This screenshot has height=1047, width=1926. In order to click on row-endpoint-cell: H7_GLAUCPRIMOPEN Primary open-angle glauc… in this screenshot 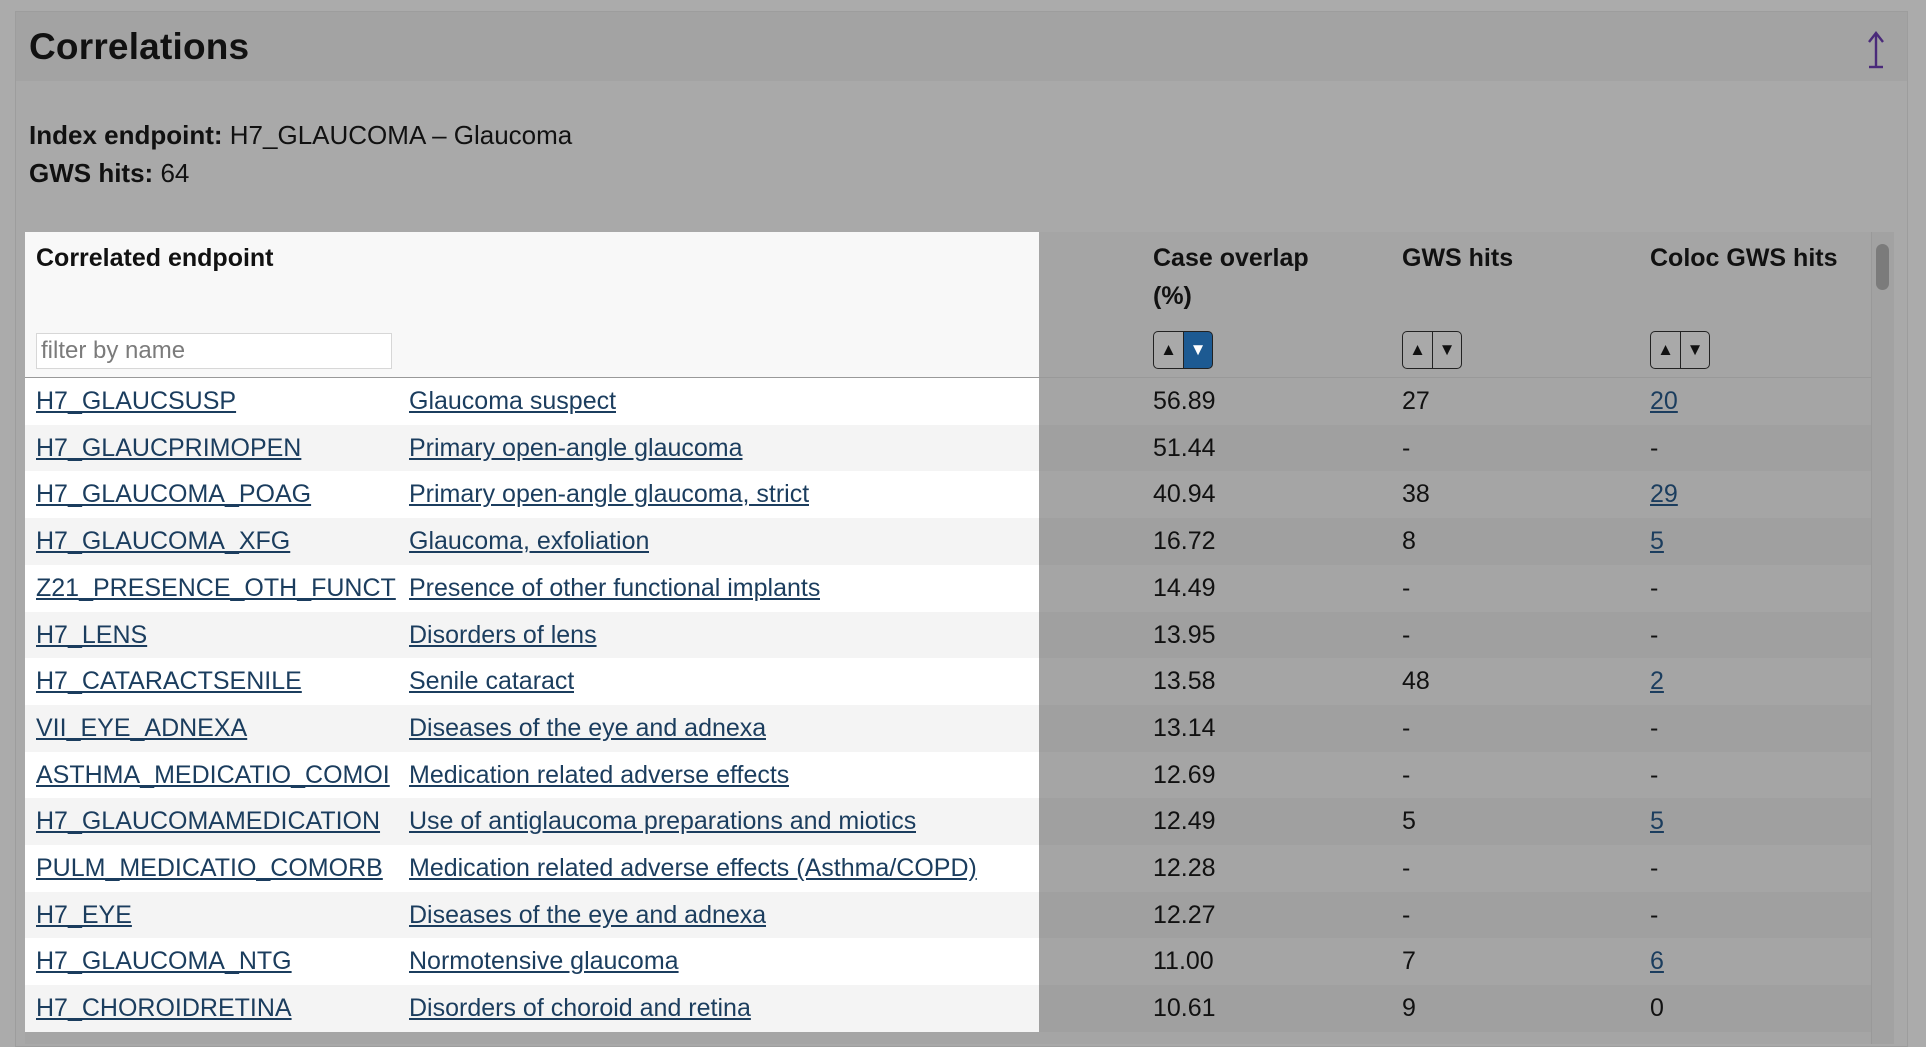, I will do `click(532, 448)`.